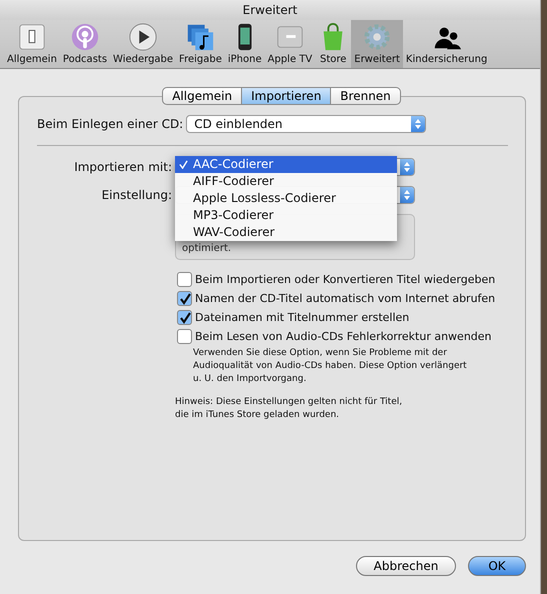  What do you see at coordinates (345, 298) in the screenshot?
I see `checkbox-label: Namen der CD-Titel automatisch vom Internet abrufen` at bounding box center [345, 298].